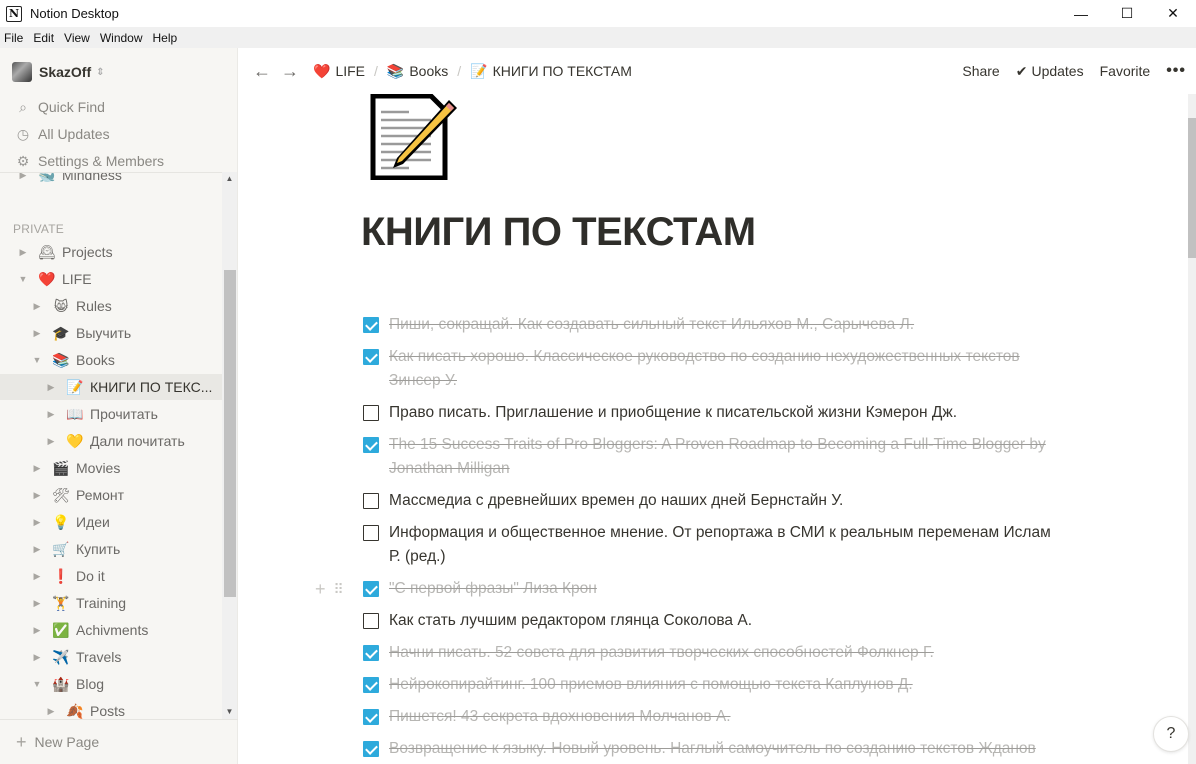 The height and width of the screenshot is (764, 1196). Describe the element at coordinates (111, 360) in the screenshot. I see `sidebar-item: ▼ 📚 Books` at that location.